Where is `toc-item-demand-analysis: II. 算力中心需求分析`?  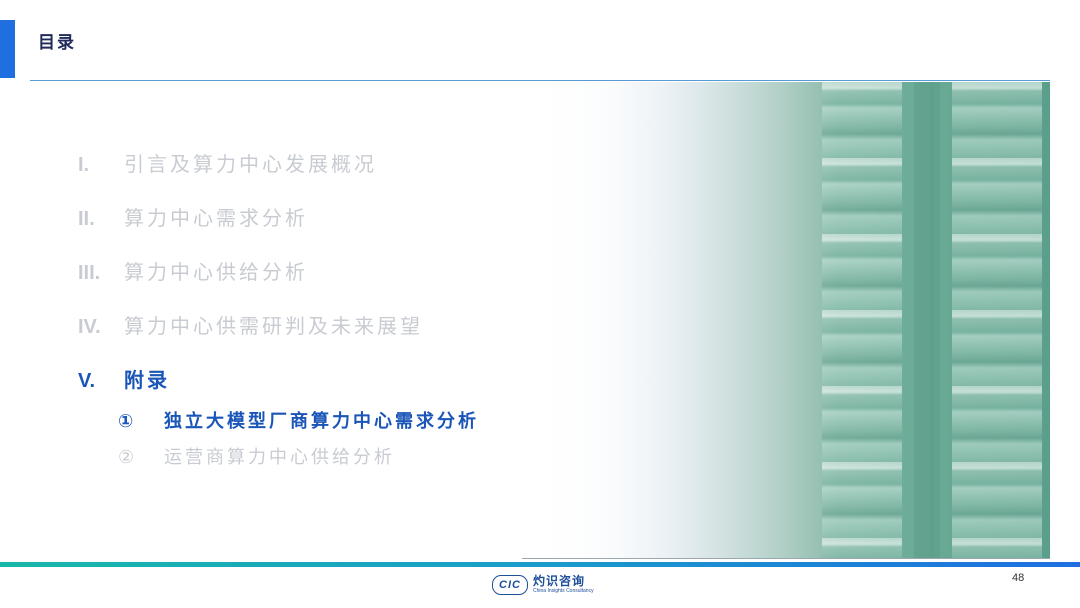 toc-item-demand-analysis: II. 算力中心需求分析 is located at coordinates (193, 216).